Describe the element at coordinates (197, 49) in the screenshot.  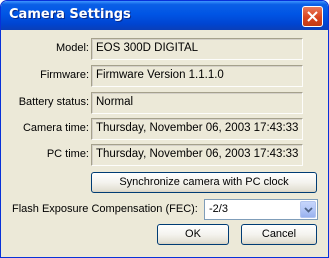
I see `model-value: EOS 300D DIGITAL` at that location.